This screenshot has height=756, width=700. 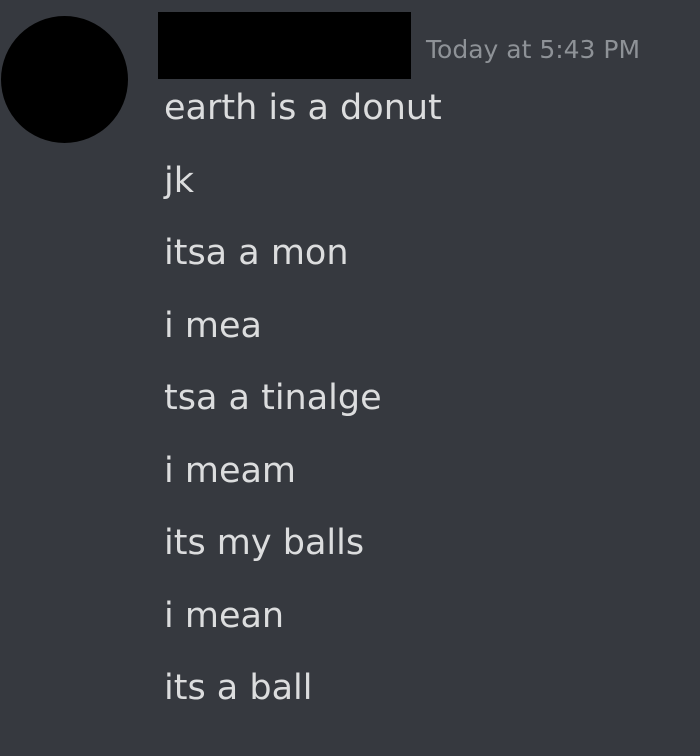 What do you see at coordinates (533, 49) in the screenshot?
I see `timestamp: Today at 5:43 PM` at bounding box center [533, 49].